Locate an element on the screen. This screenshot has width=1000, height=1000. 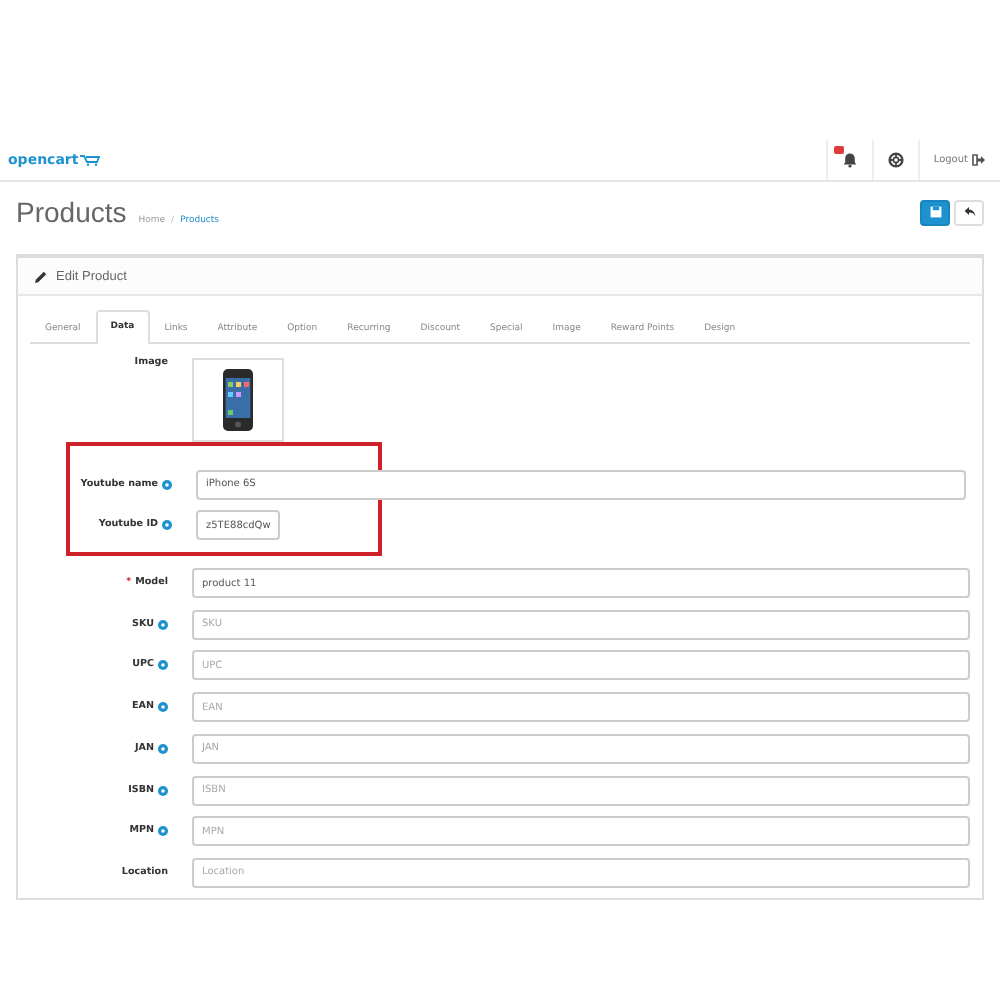
pencil-icon is located at coordinates (41, 276).